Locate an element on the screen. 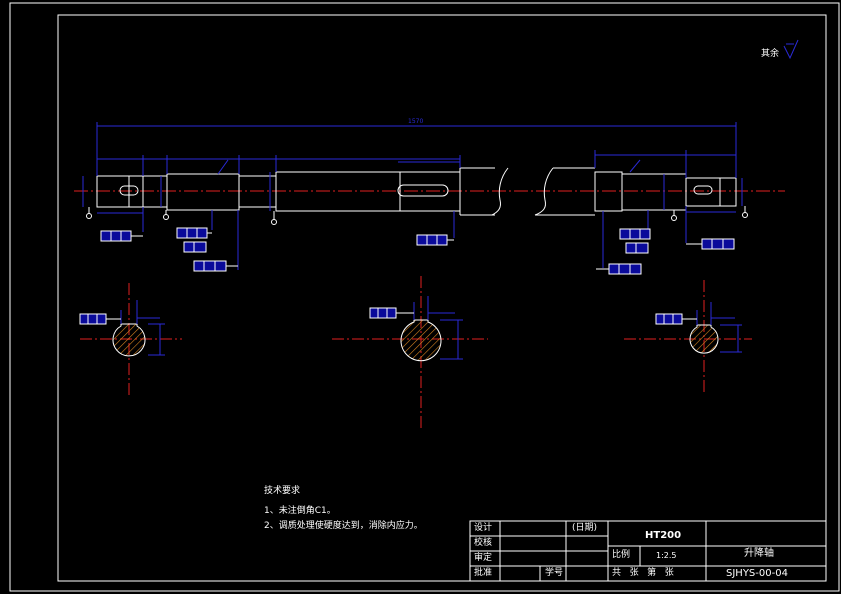 This screenshot has height=594, width=841. section-right is located at coordinates (688, 336).